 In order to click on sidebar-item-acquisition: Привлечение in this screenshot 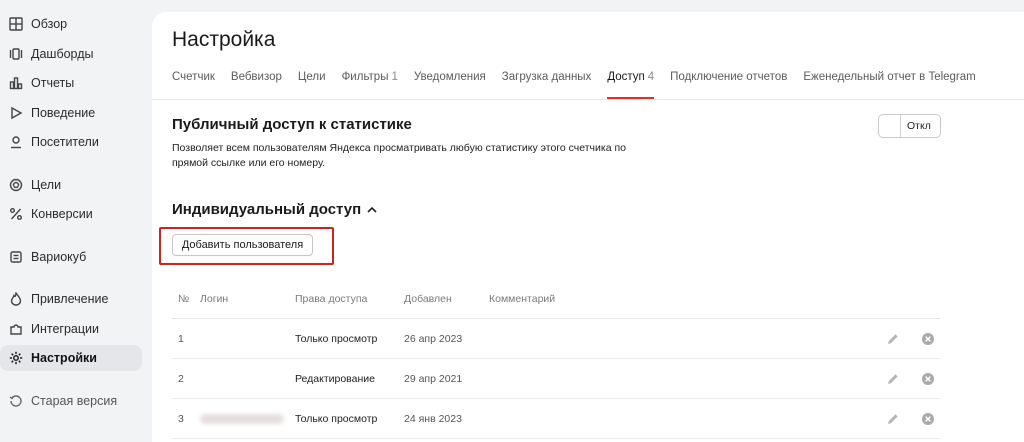, I will do `click(71, 299)`.